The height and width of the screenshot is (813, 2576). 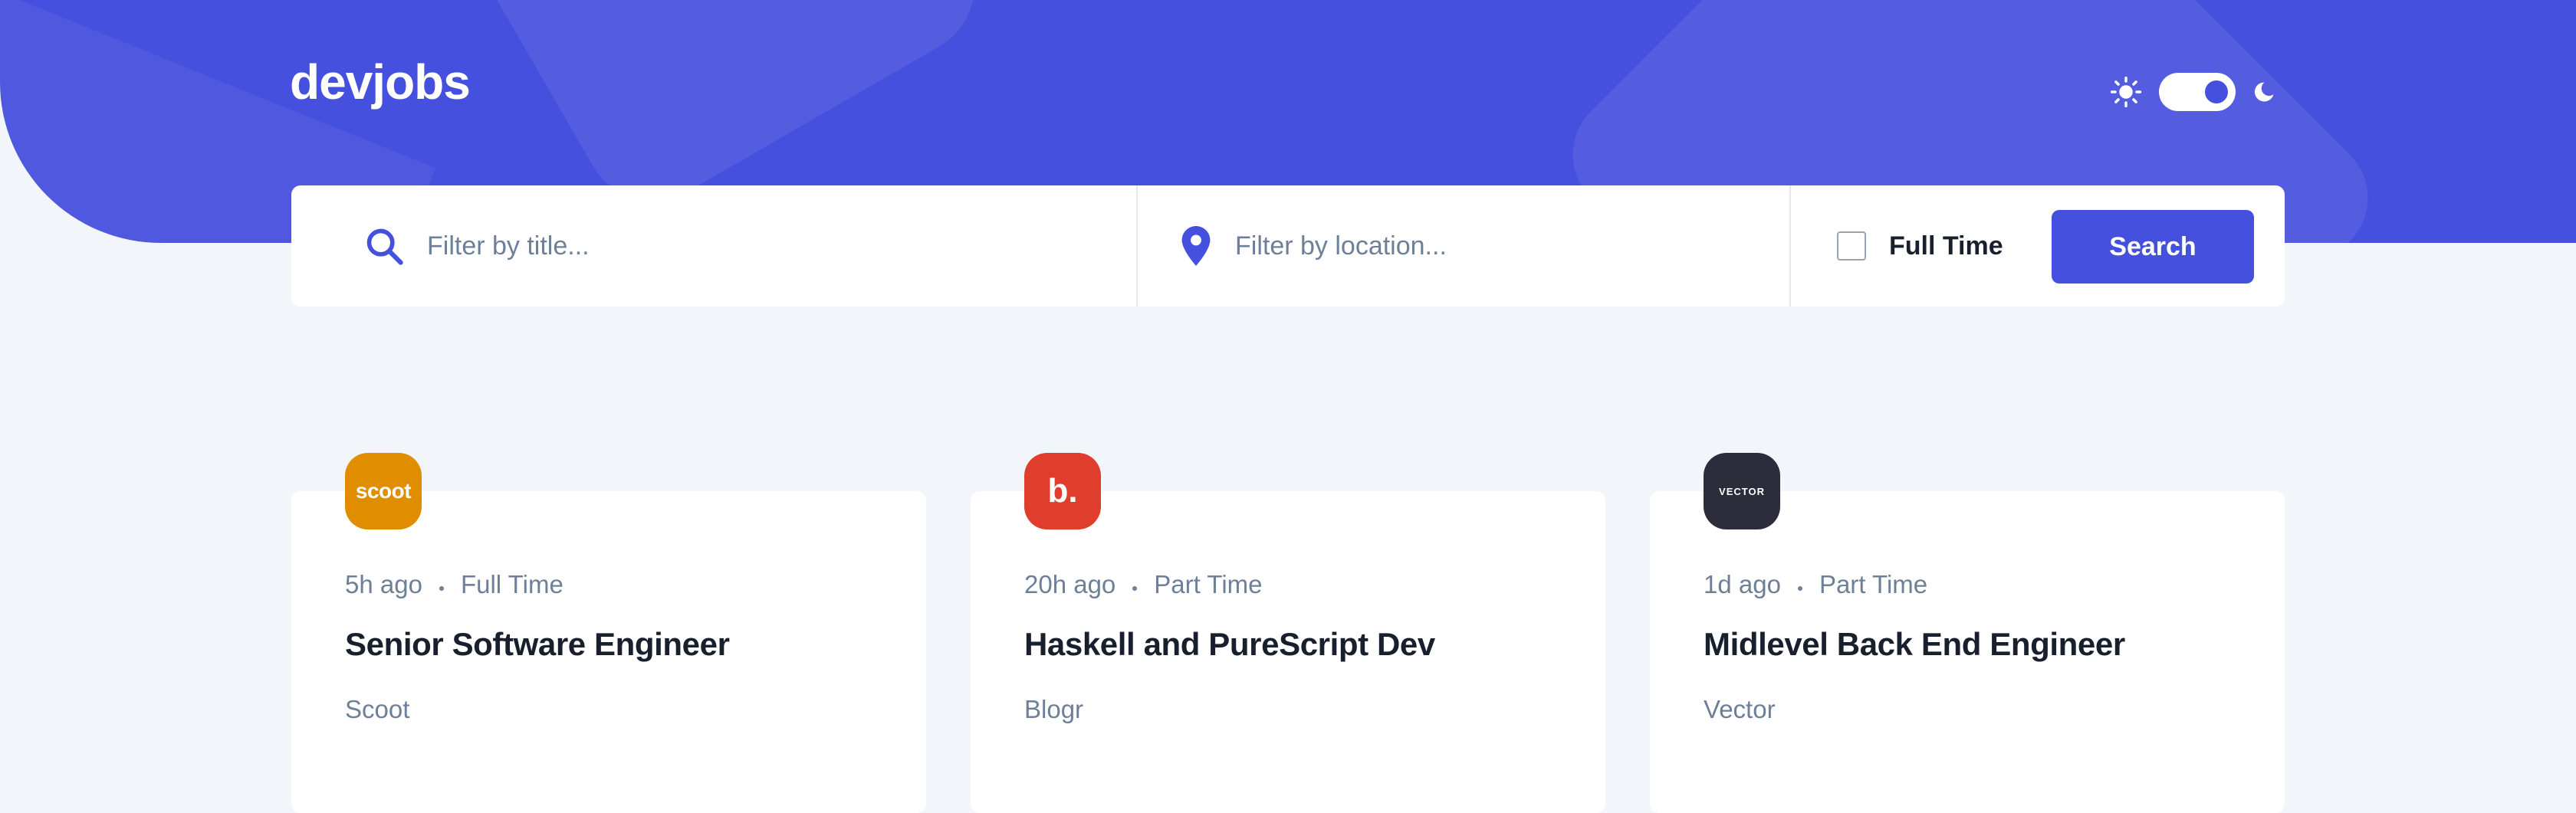 I want to click on fulltime-filter: Full Time Search, so click(x=2038, y=246).